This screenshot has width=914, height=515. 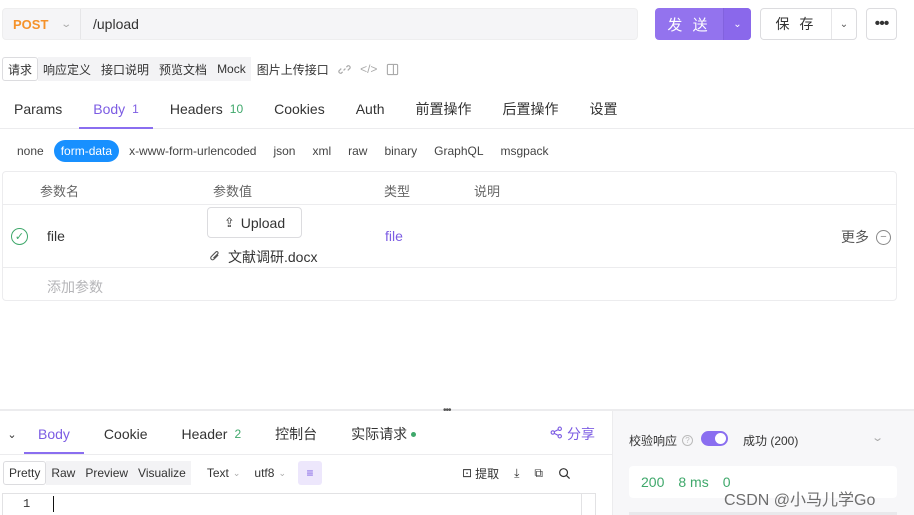 I want to click on body-type-binary: binary, so click(x=400, y=151).